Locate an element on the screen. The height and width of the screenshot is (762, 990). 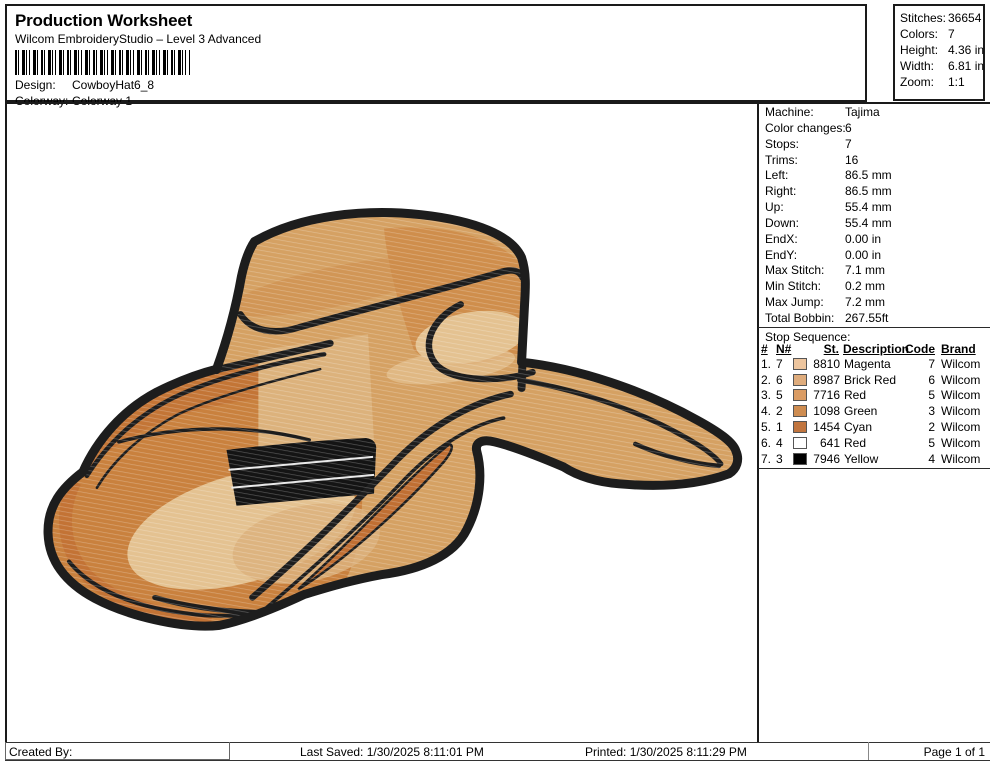
thread-description: Red is located at coordinates (855, 395).